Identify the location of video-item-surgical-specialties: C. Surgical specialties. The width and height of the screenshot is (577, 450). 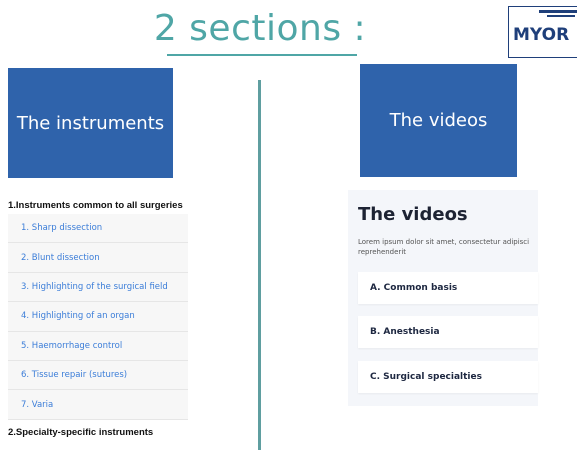
(448, 377).